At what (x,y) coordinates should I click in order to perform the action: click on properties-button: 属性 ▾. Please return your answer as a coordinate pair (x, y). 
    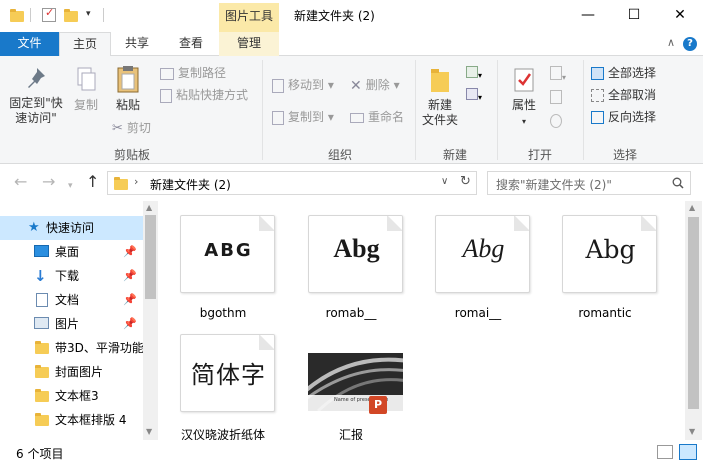
    Looking at the image, I should click on (524, 97).